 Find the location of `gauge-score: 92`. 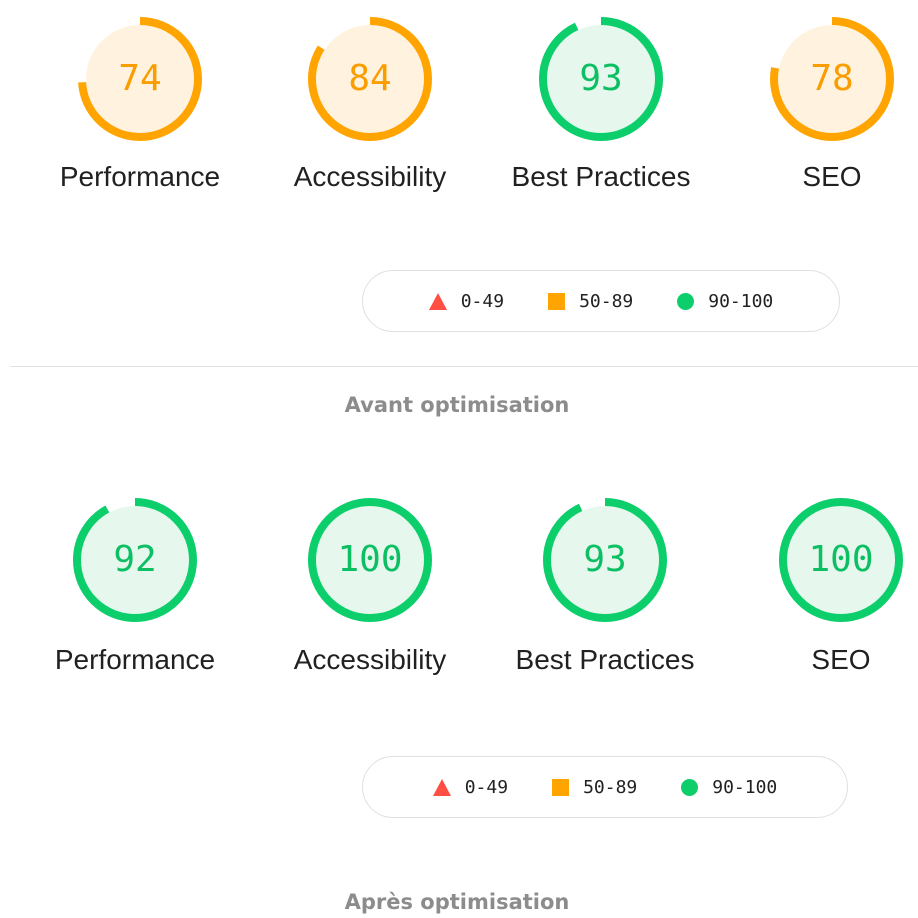

gauge-score: 92 is located at coordinates (135, 559).